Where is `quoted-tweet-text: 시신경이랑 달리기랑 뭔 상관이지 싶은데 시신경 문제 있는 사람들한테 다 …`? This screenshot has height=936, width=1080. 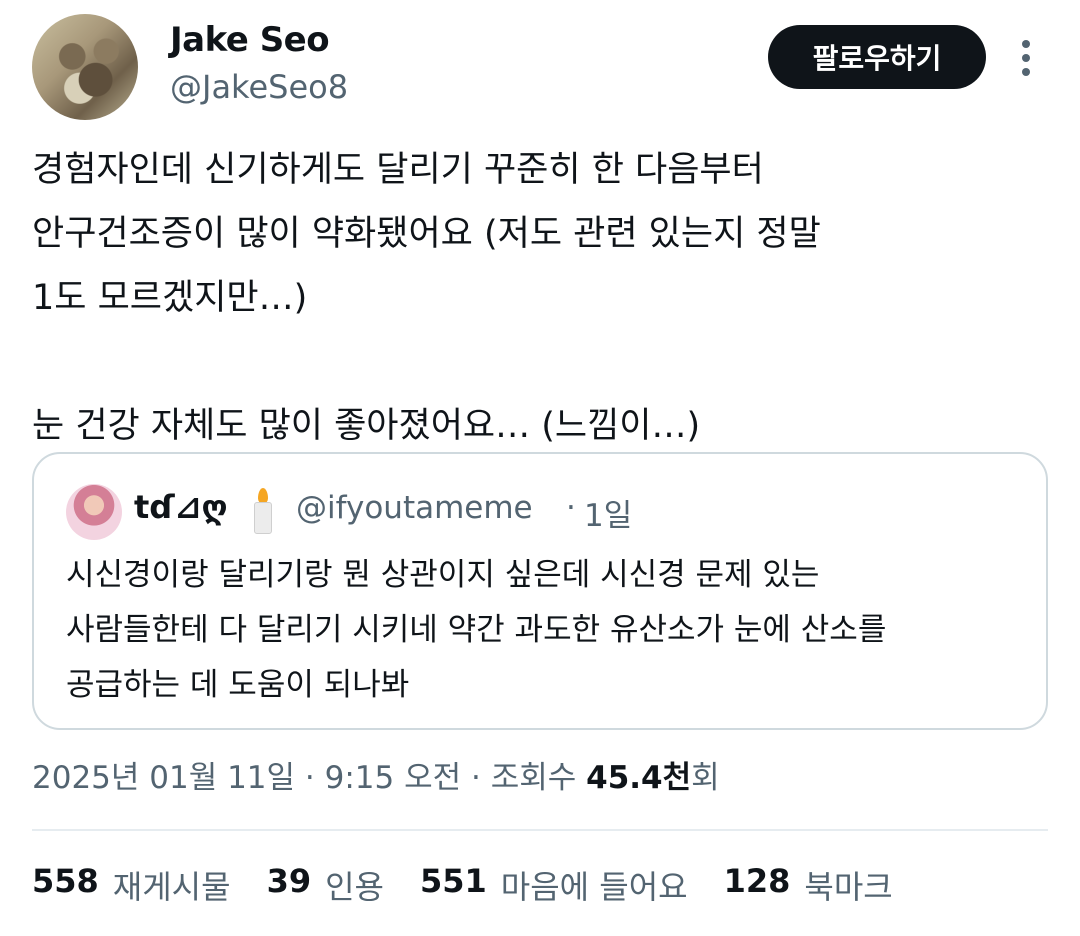
quoted-tweet-text: 시신경이랑 달리기랑 뭔 상관이지 싶은데 시신경 문제 있는 사람들한테 다 … is located at coordinates (476, 630).